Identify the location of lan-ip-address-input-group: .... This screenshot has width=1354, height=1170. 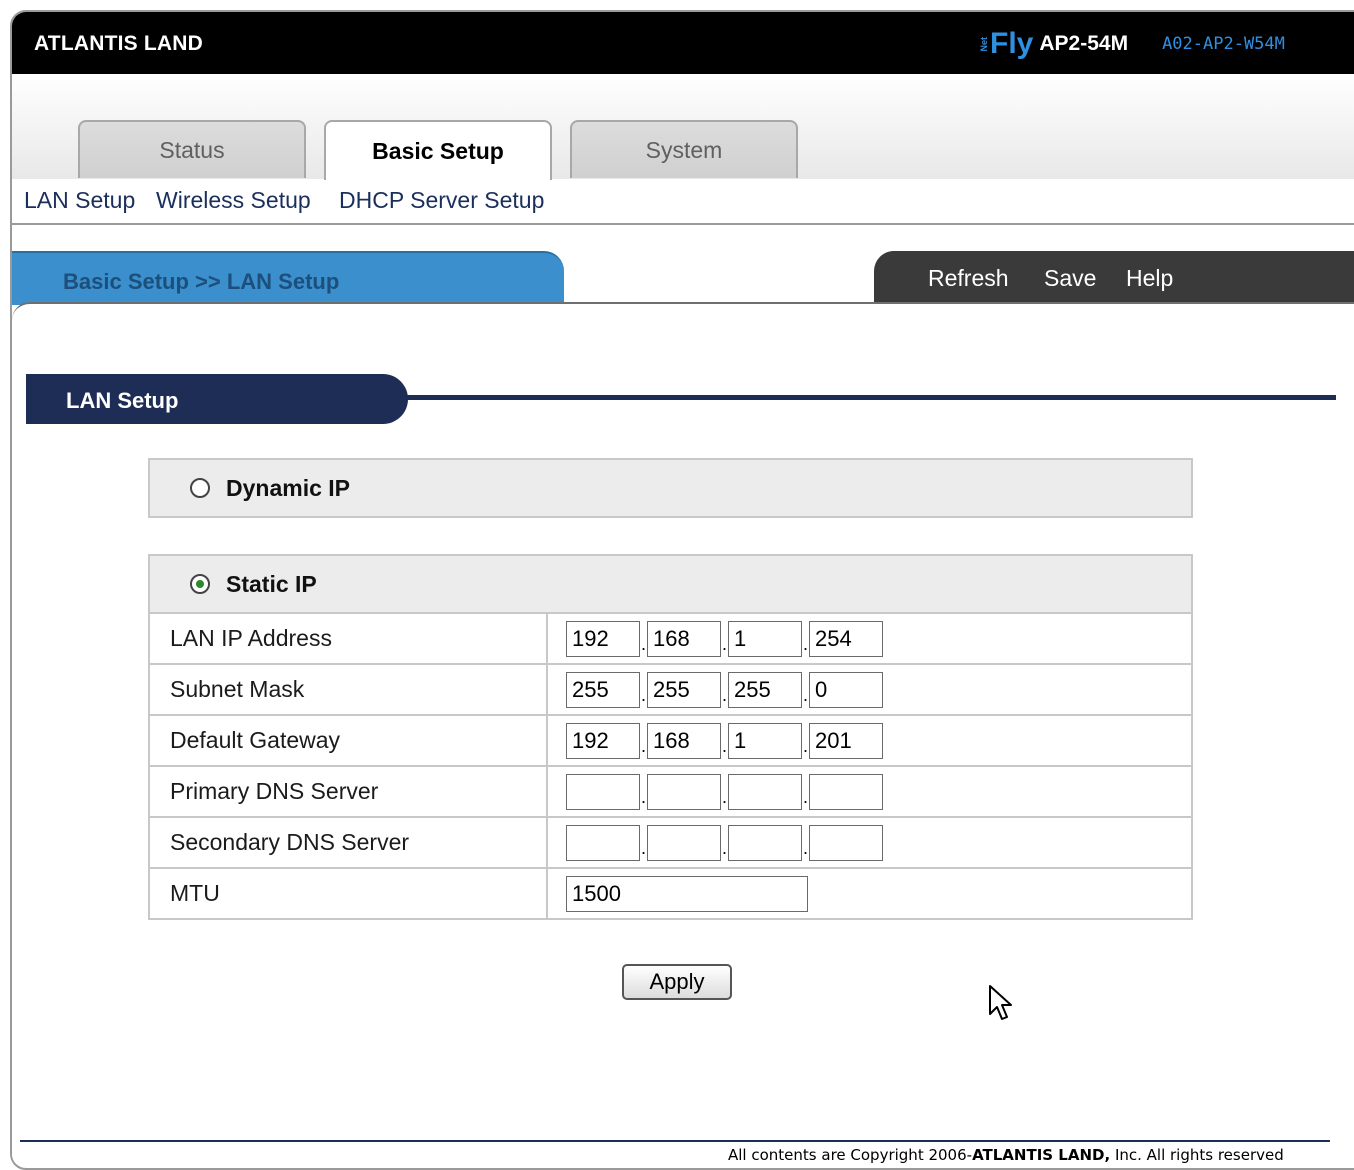
(878, 638).